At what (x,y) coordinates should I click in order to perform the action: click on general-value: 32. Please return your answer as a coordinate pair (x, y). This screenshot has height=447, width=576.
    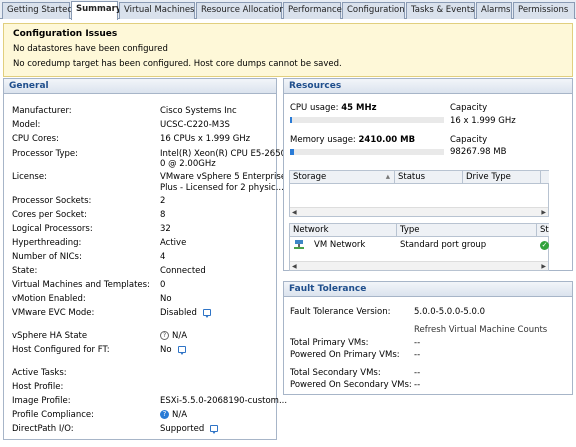
    Looking at the image, I should click on (165, 229).